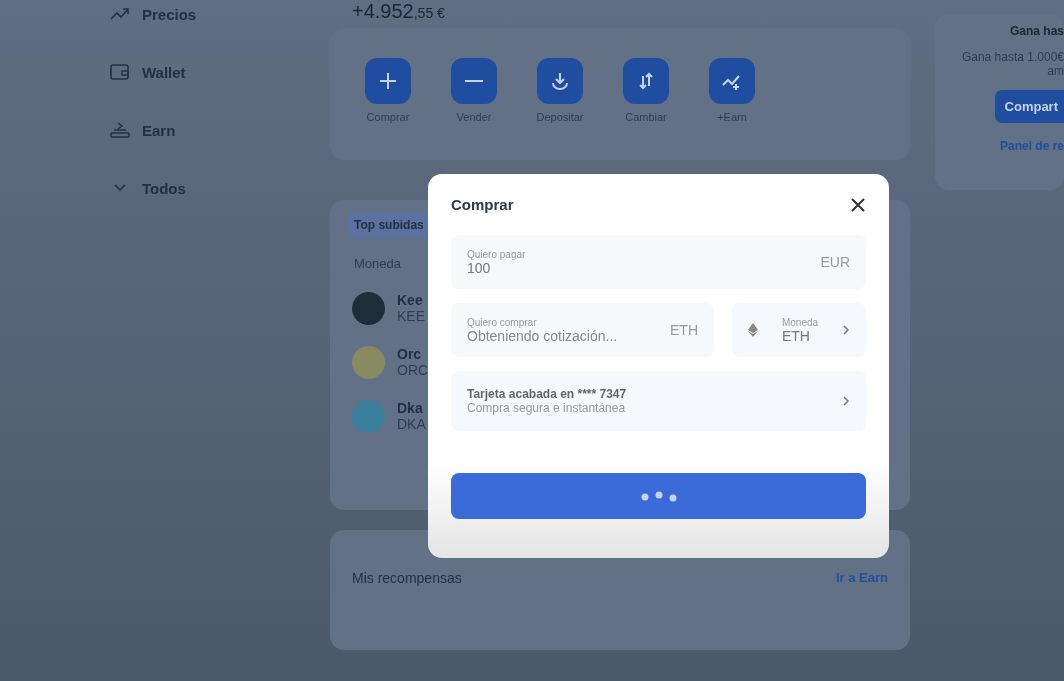 The width and height of the screenshot is (1064, 681). What do you see at coordinates (170, 72) in the screenshot?
I see `sidebar-item: Wallet` at bounding box center [170, 72].